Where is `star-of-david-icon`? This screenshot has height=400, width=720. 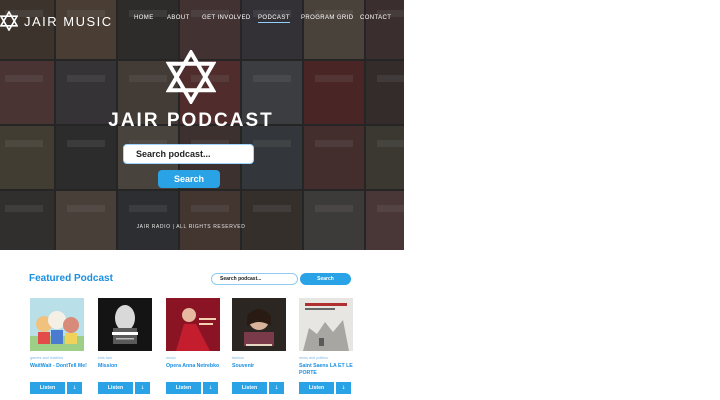
star-of-david-icon is located at coordinates (191, 77).